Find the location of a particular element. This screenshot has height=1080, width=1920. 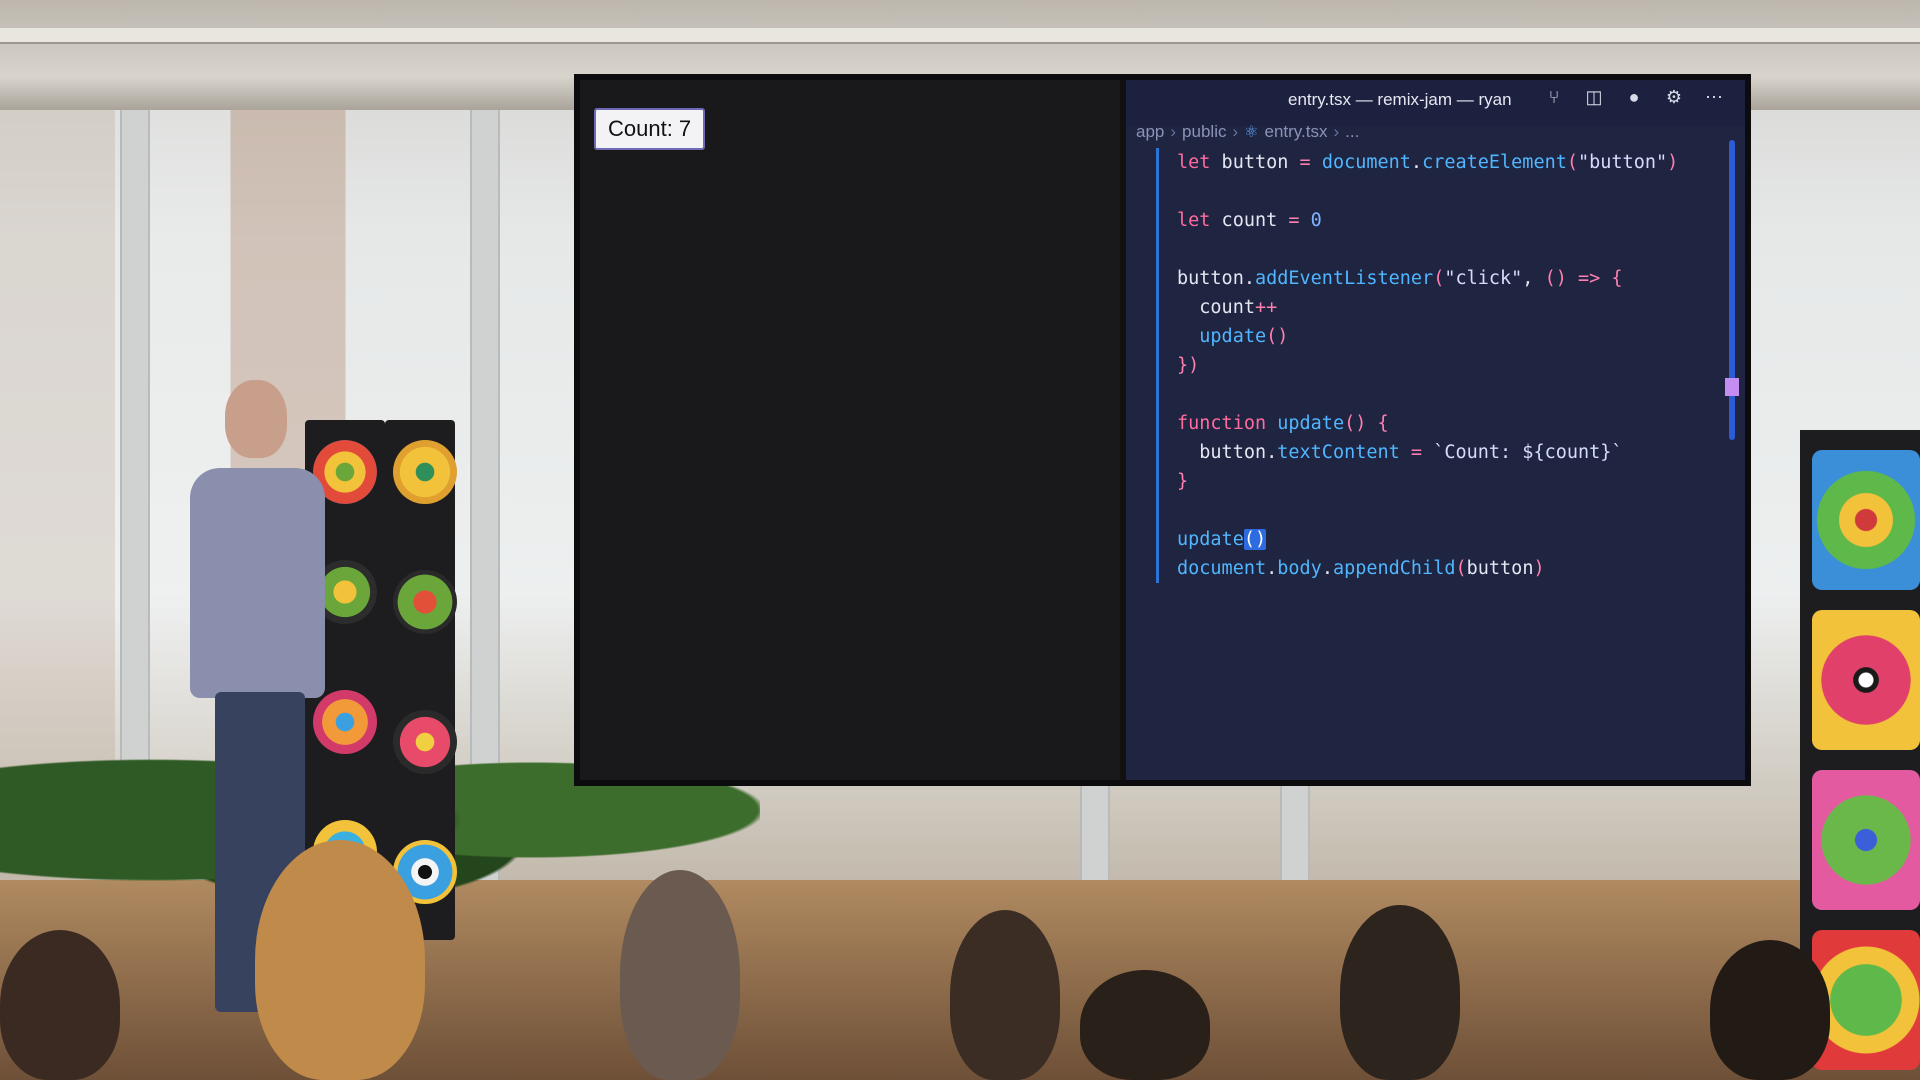

breadcrumb-item: app is located at coordinates (1150, 132).